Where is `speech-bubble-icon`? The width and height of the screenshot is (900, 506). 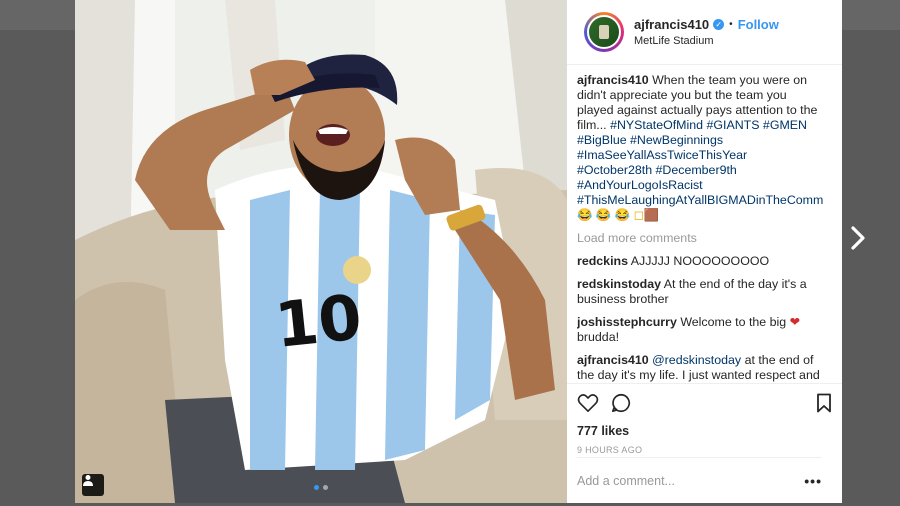
speech-bubble-icon is located at coordinates (621, 403).